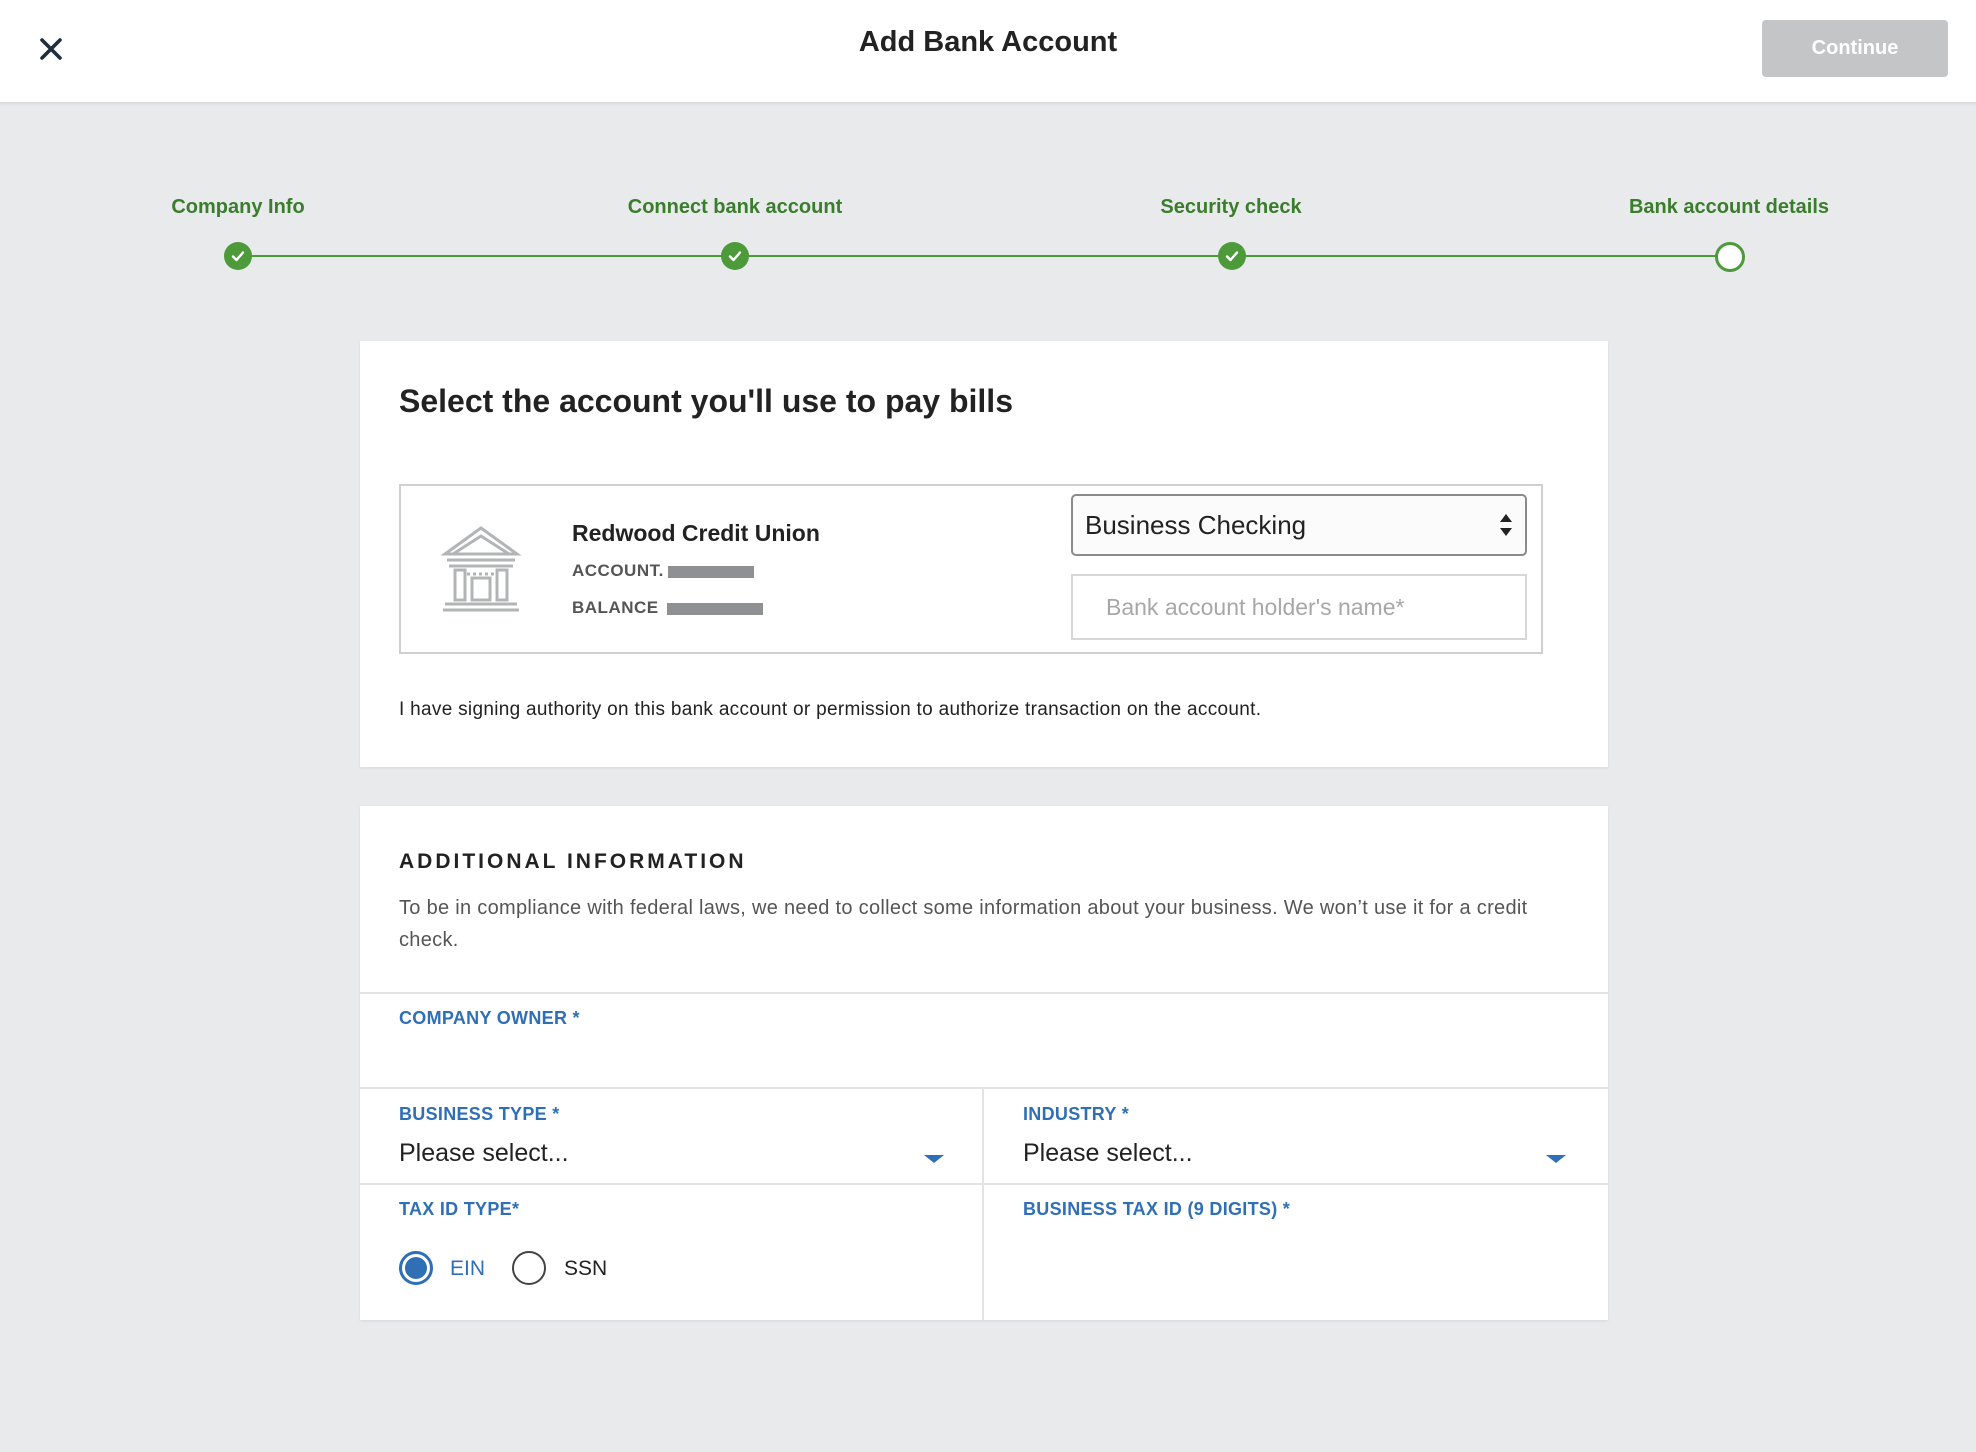  Describe the element at coordinates (1730, 257) in the screenshot. I see `step-current-circle-icon` at that location.